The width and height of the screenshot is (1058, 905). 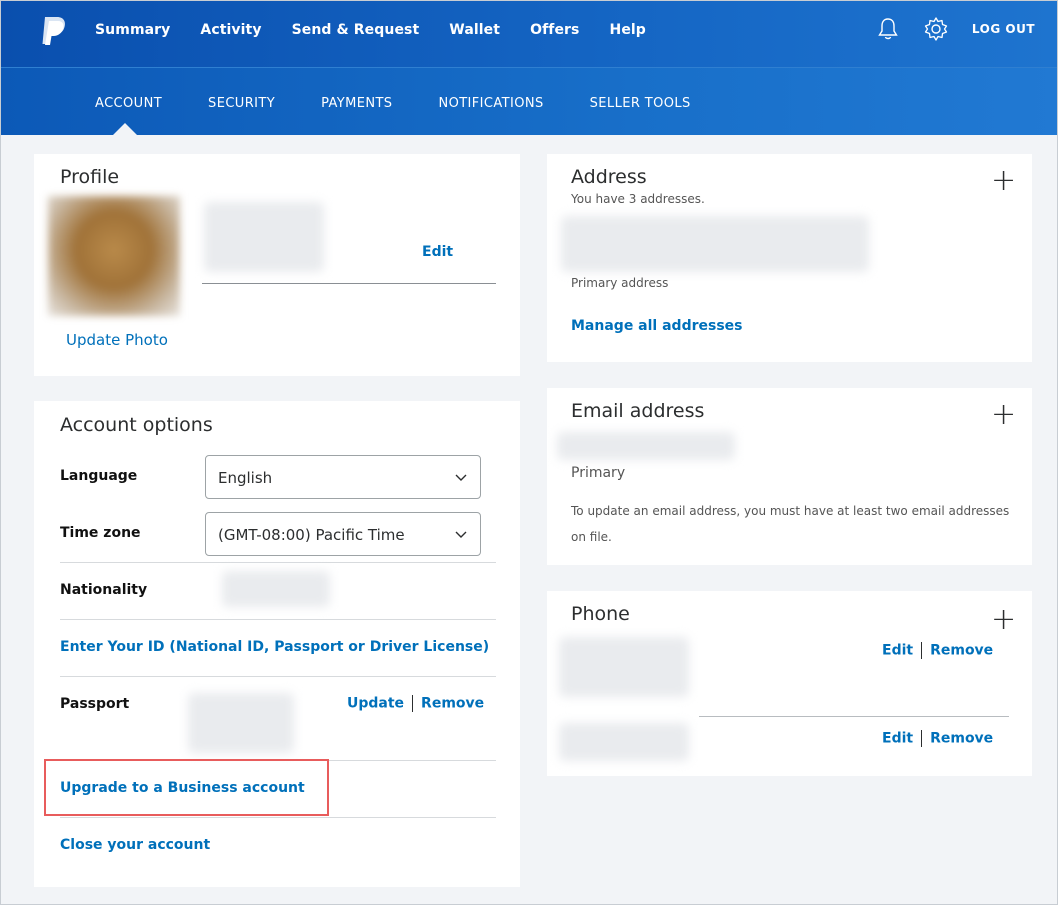 What do you see at coordinates (640, 103) in the screenshot?
I see `tab-seller-tools: SELLER TOOLS` at bounding box center [640, 103].